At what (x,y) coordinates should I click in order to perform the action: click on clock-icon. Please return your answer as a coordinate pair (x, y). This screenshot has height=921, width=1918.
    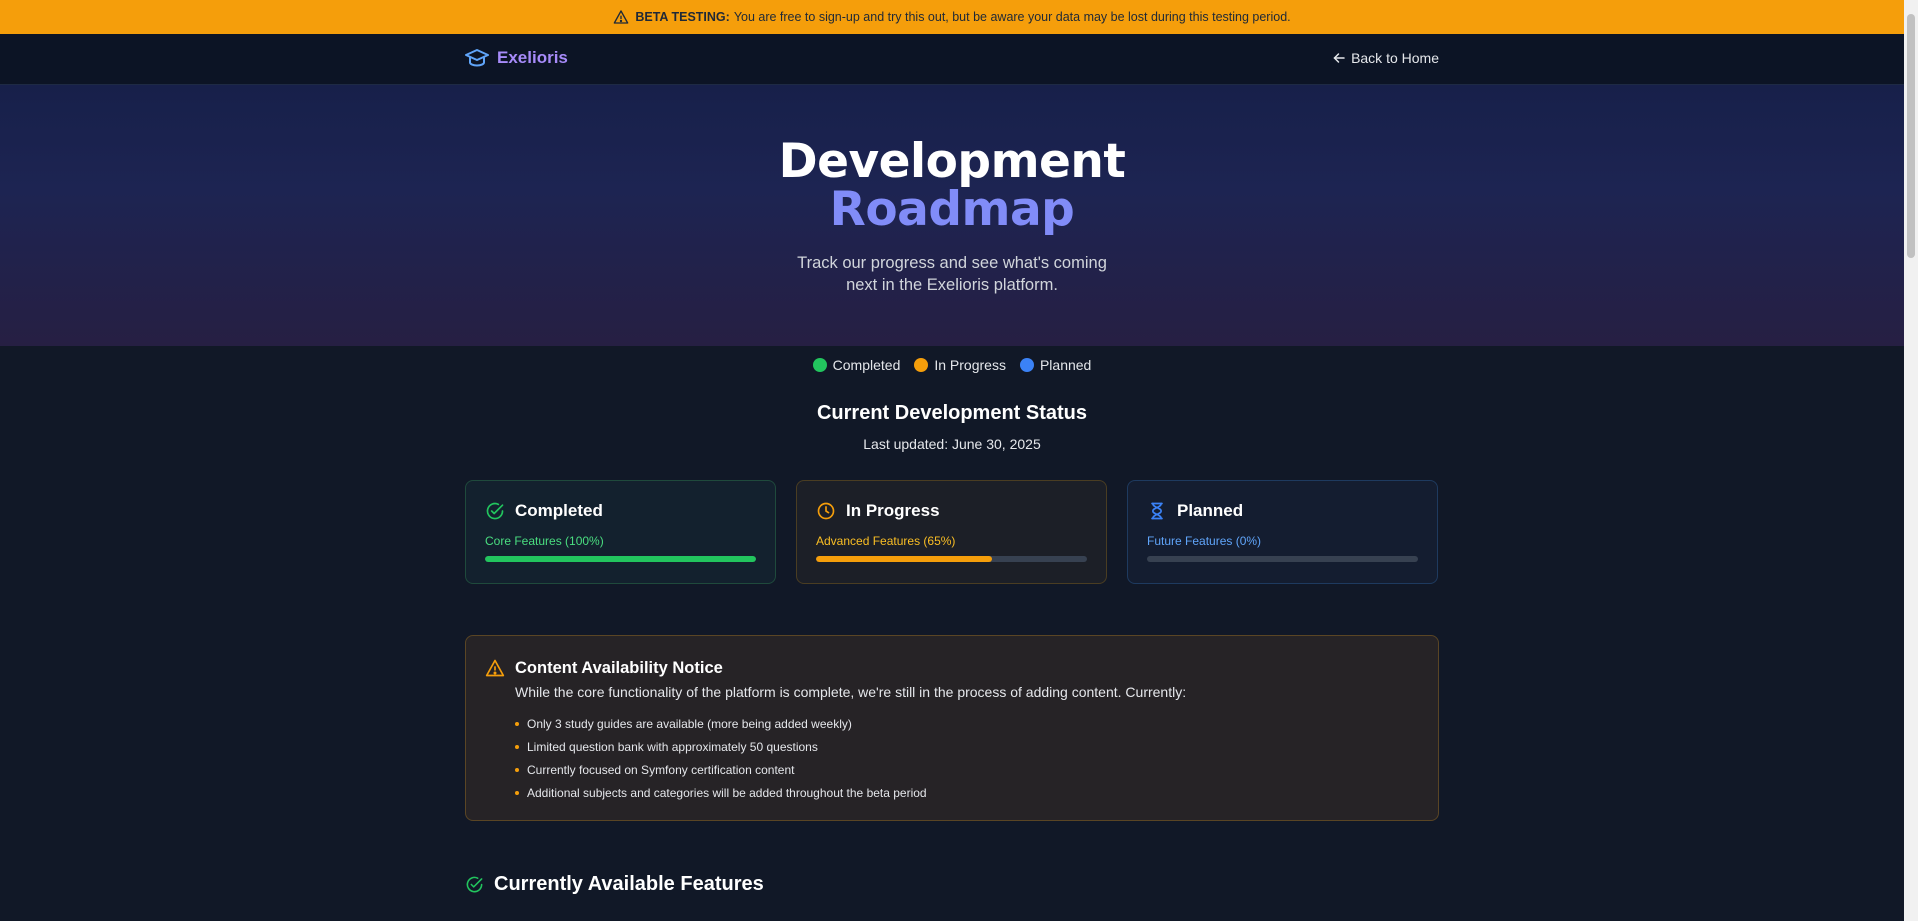
    Looking at the image, I should click on (826, 511).